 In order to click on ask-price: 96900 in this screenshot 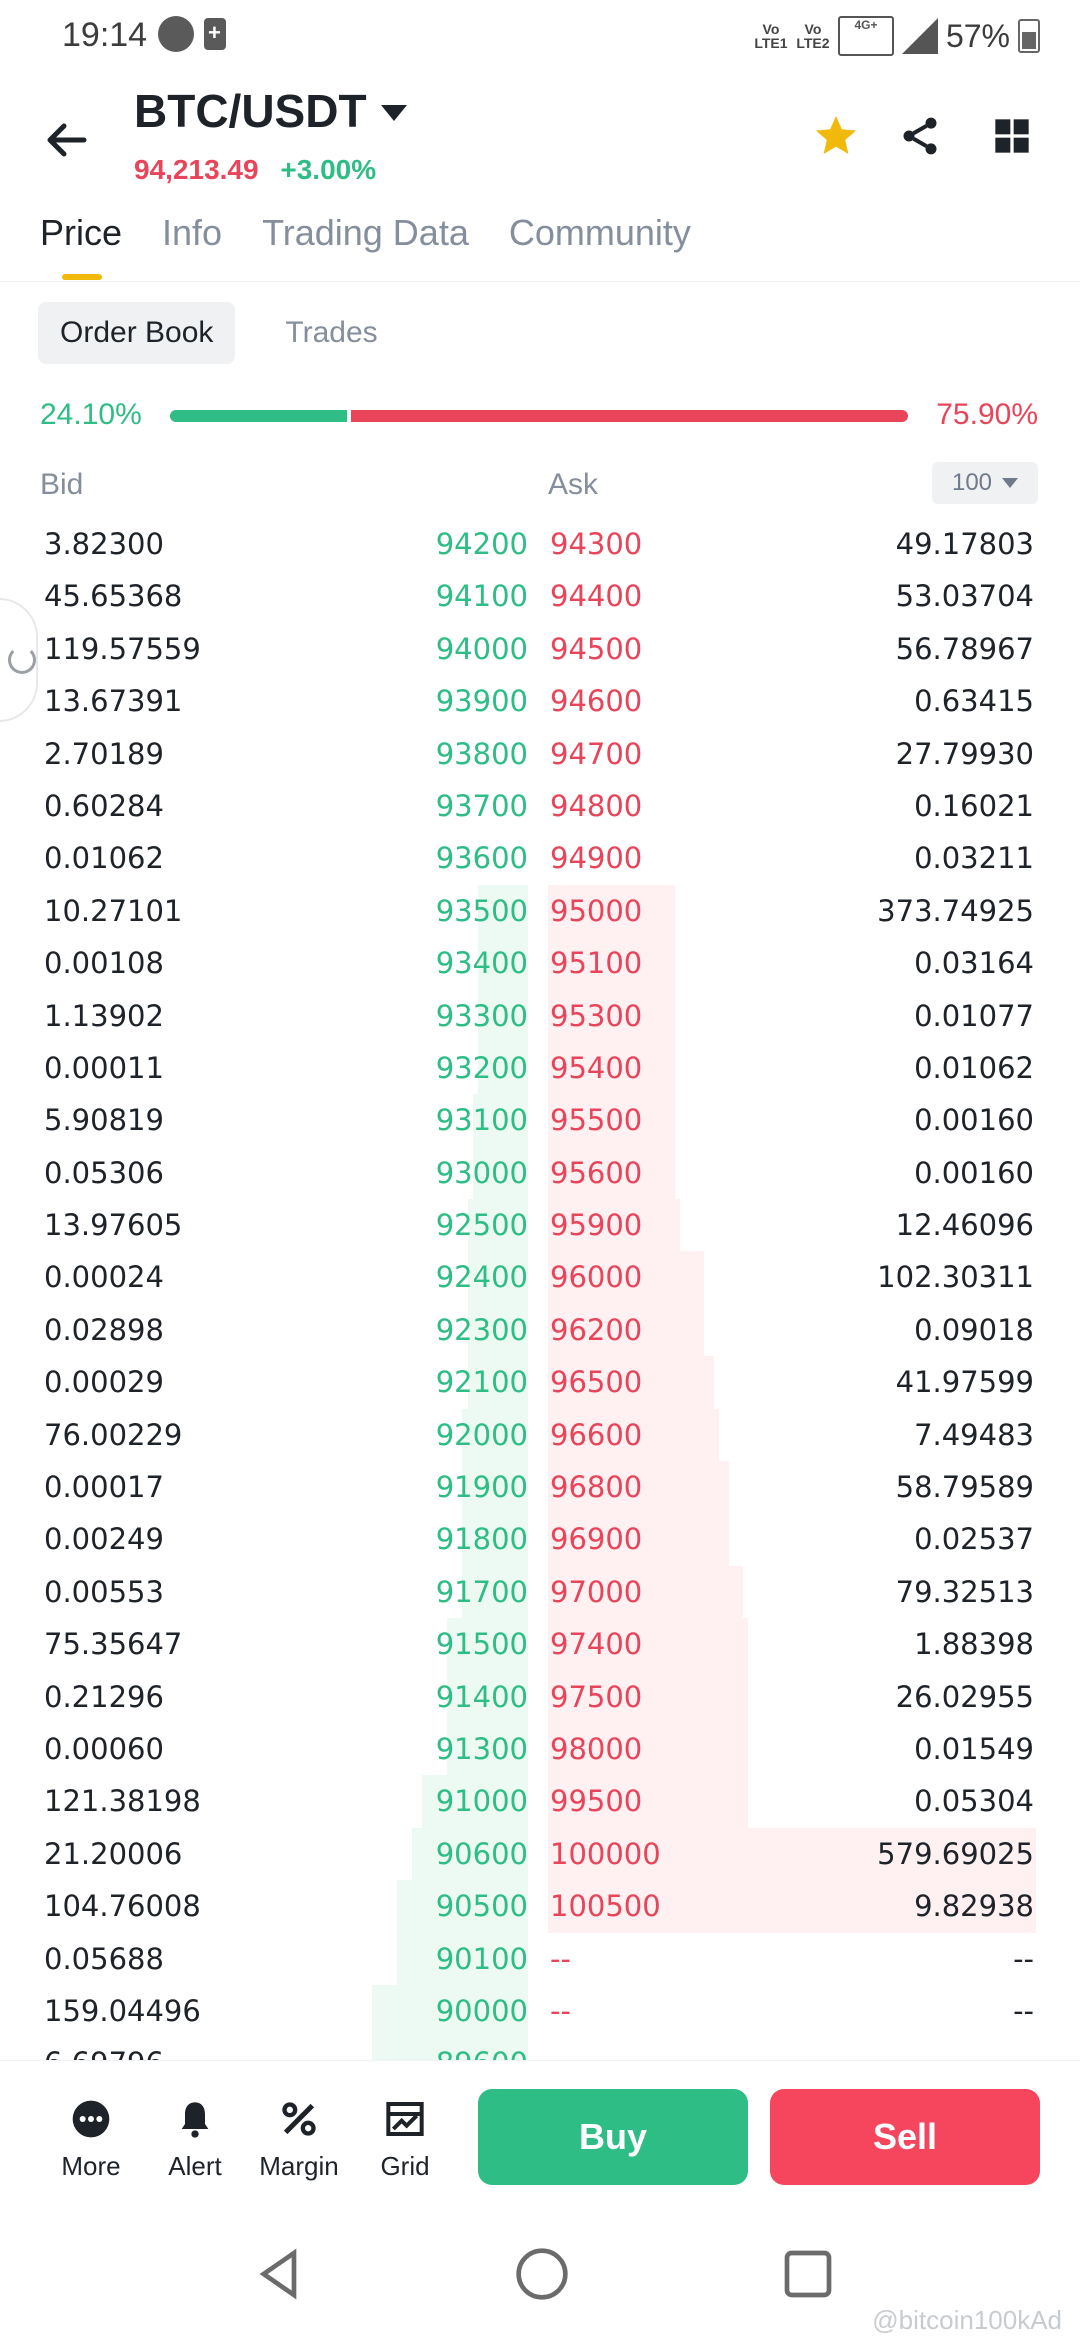, I will do `click(596, 1539)`.